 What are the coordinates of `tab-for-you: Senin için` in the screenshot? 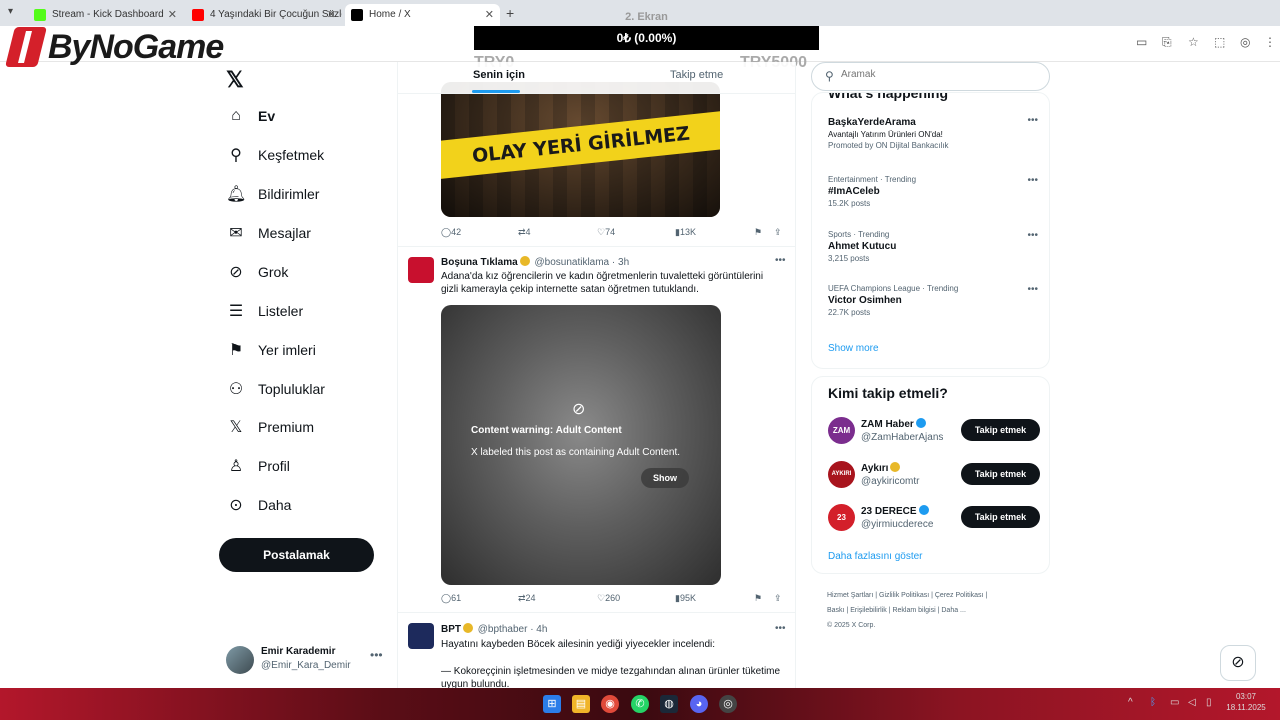 It's located at (499, 75).